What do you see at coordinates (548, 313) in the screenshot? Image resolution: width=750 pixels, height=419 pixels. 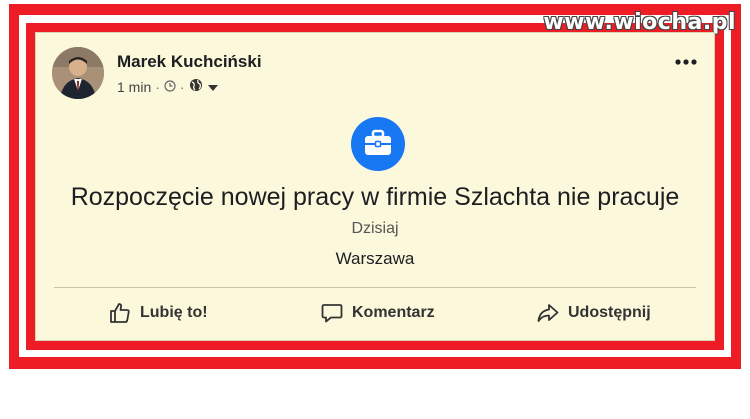 I see `share-arrow-icon` at bounding box center [548, 313].